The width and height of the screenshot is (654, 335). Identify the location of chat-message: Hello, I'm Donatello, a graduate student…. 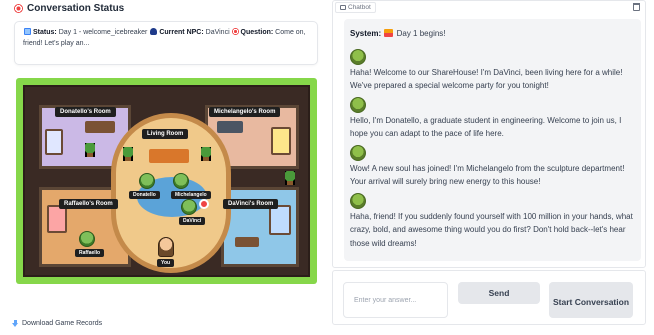
(492, 118).